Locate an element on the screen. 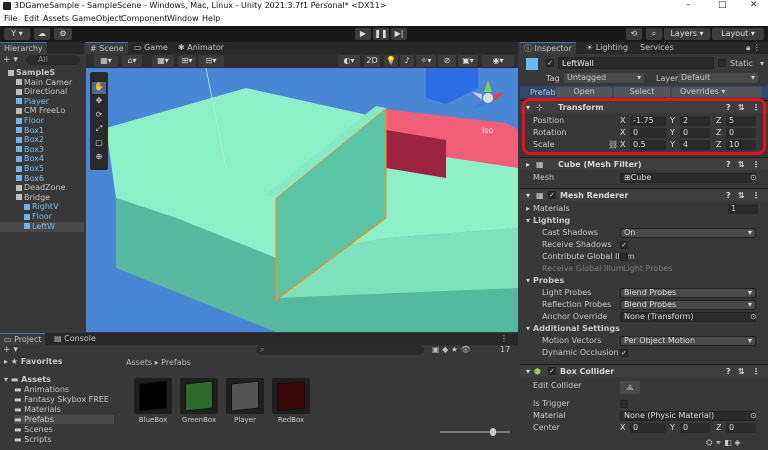  debug-icon: ⛭ is located at coordinates (709, 442).